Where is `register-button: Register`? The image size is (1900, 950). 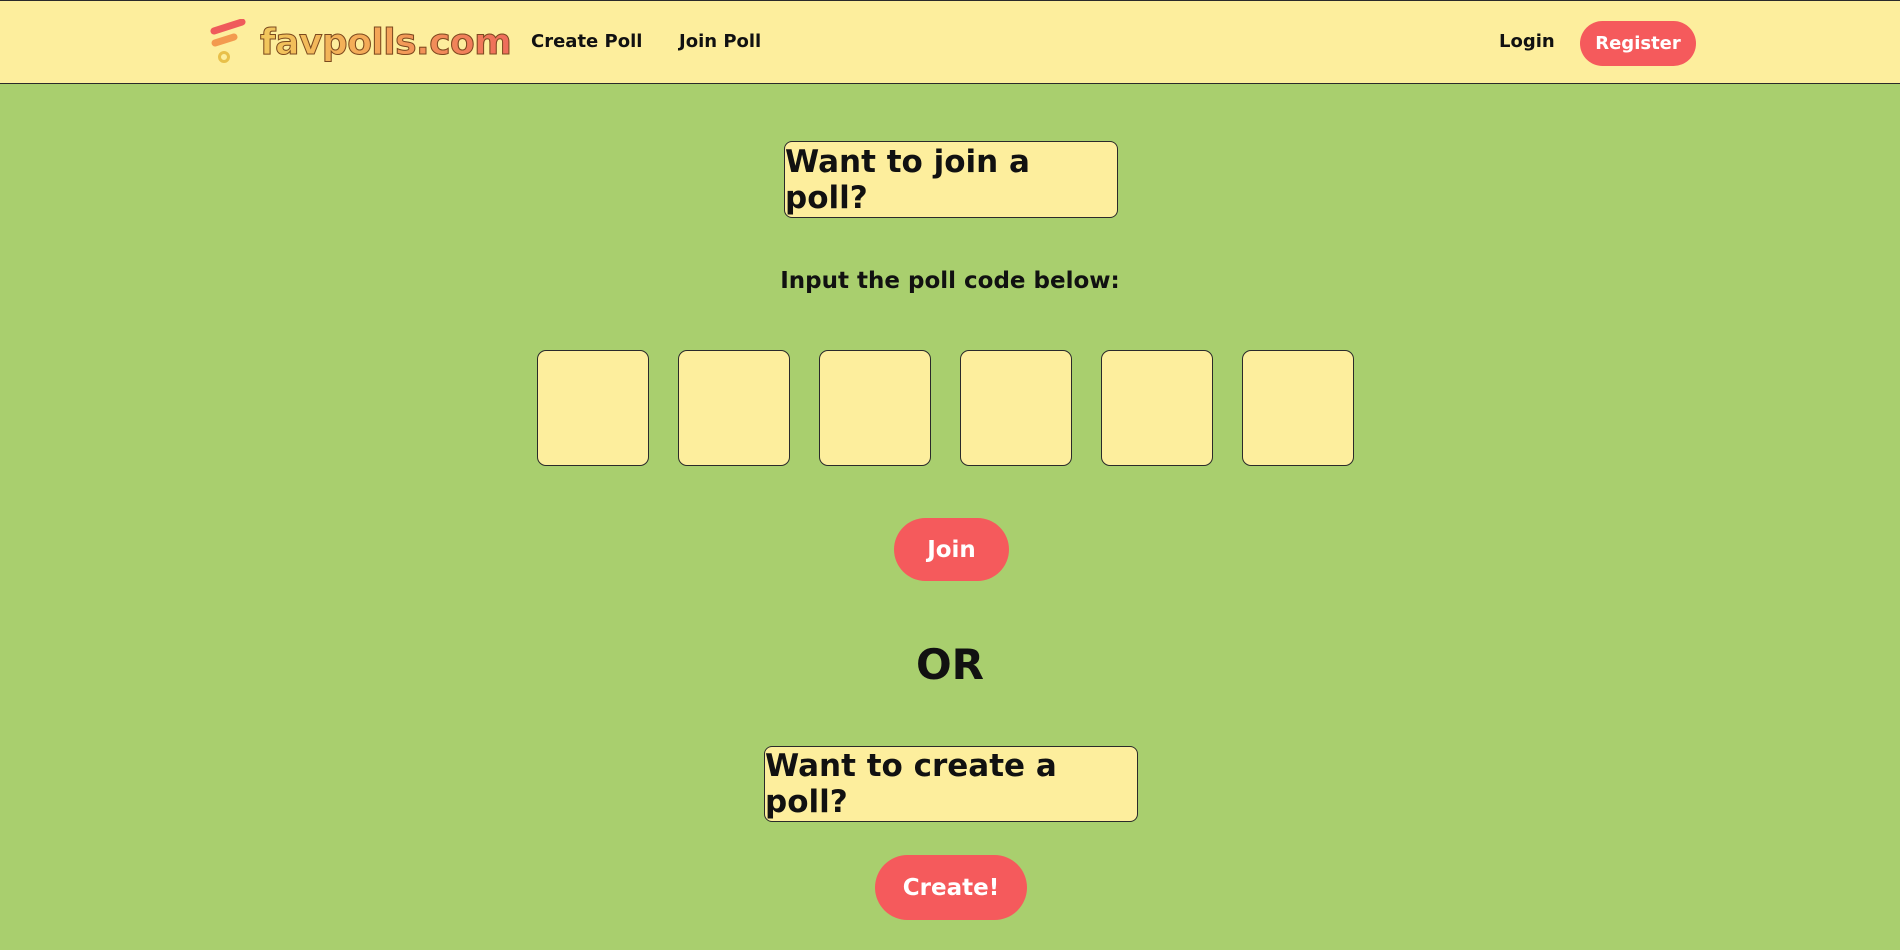 register-button: Register is located at coordinates (1638, 43).